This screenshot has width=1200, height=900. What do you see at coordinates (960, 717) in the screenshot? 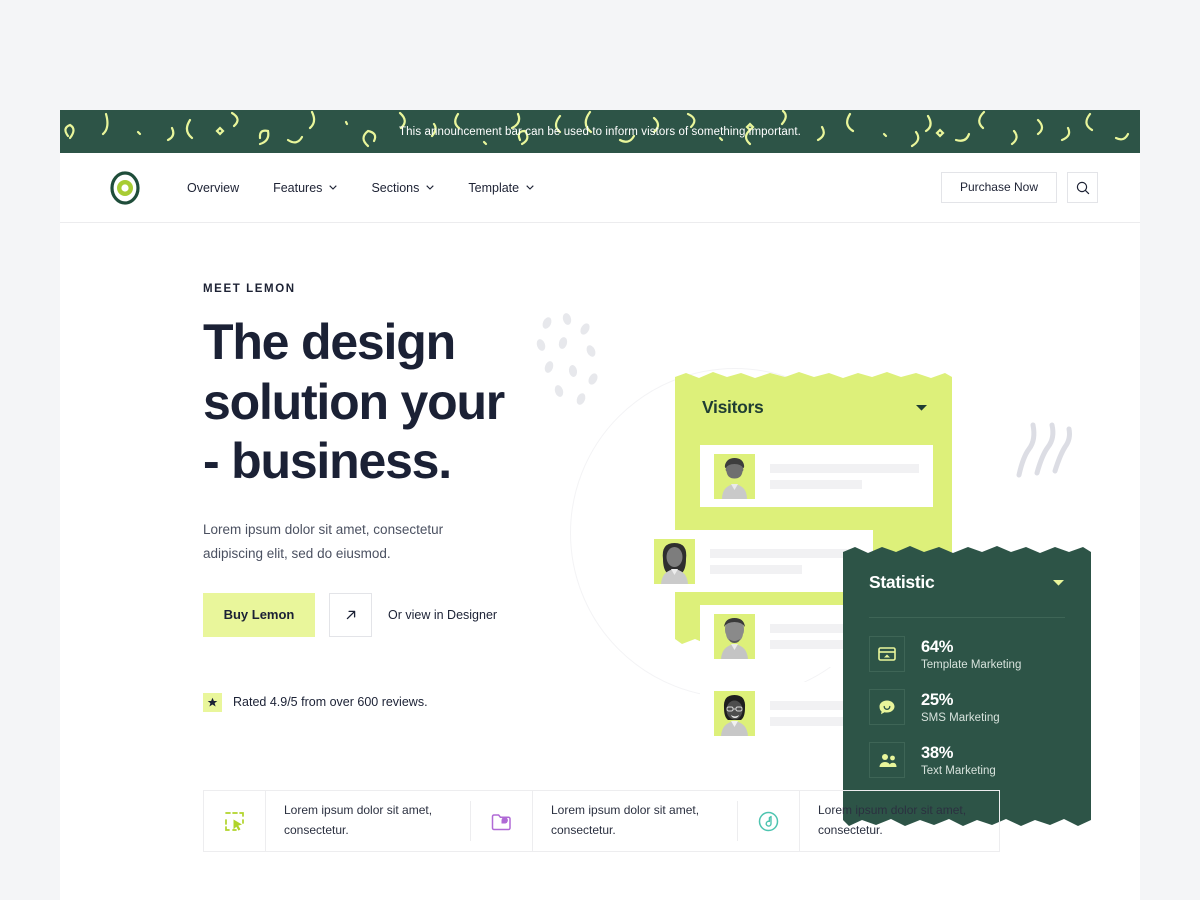
I see `statistic-label: SMS Marketing` at bounding box center [960, 717].